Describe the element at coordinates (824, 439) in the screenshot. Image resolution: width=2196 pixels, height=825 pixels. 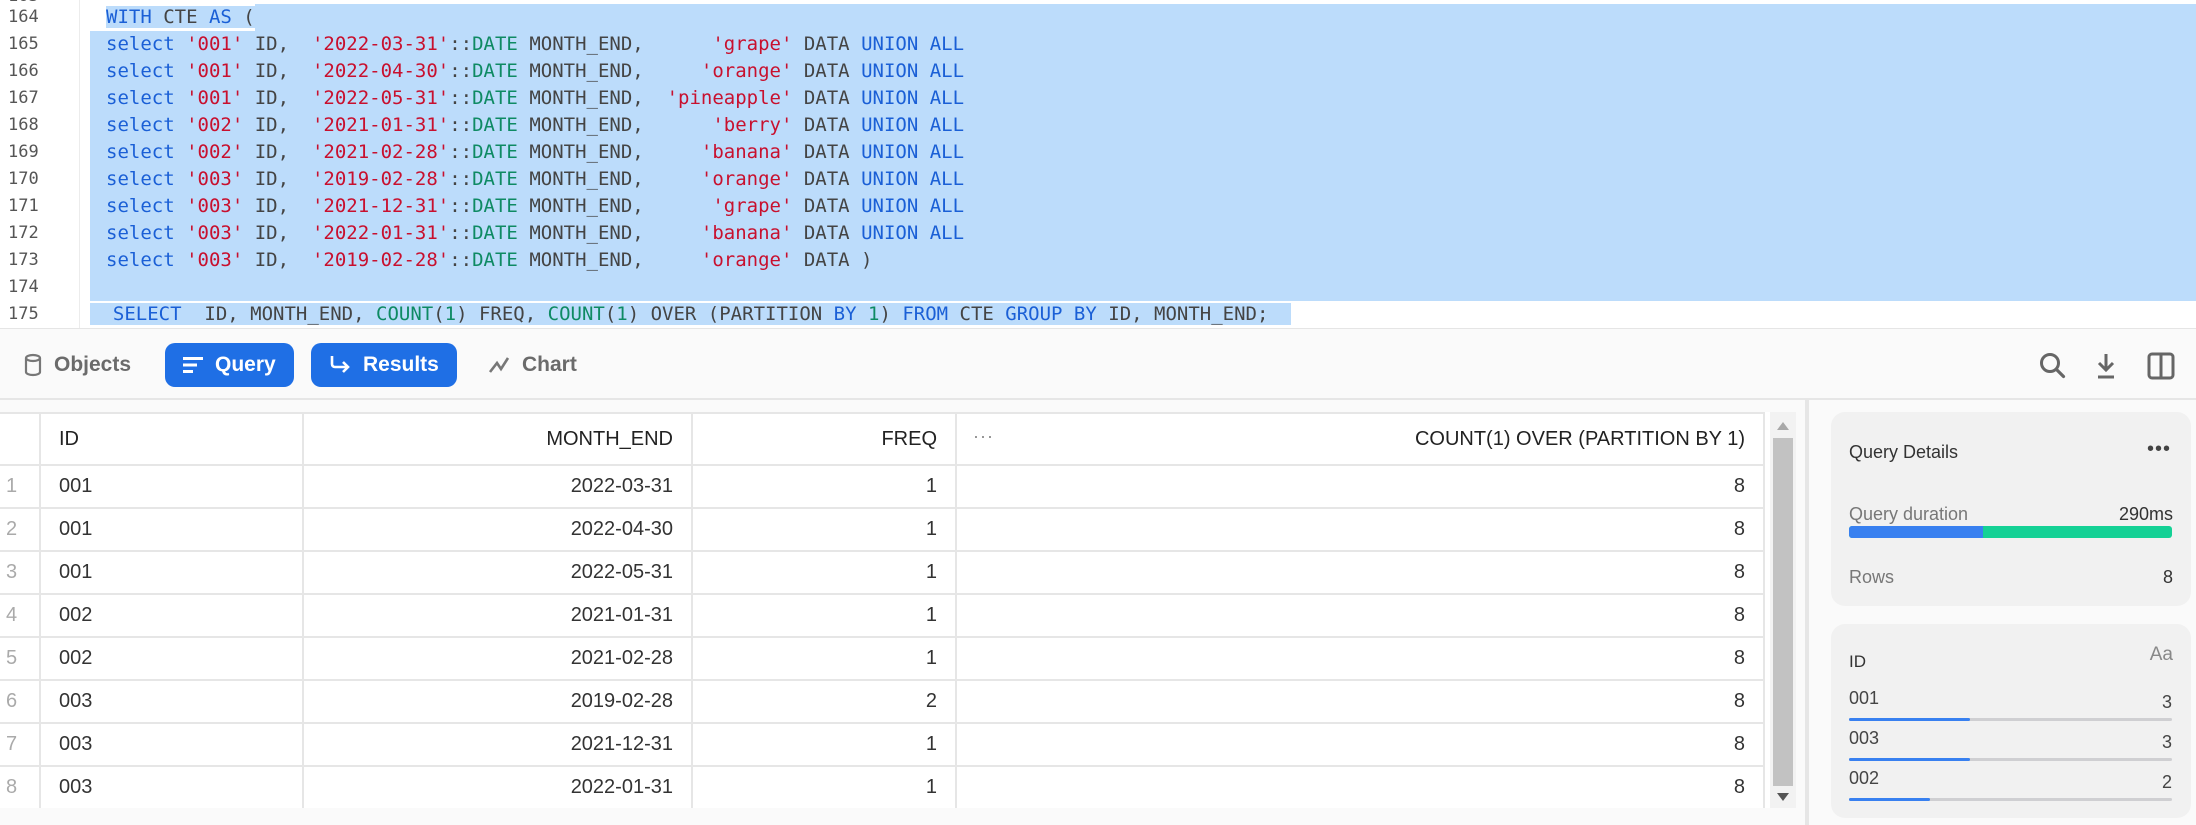
I see `column-header-freq: FREQ` at that location.